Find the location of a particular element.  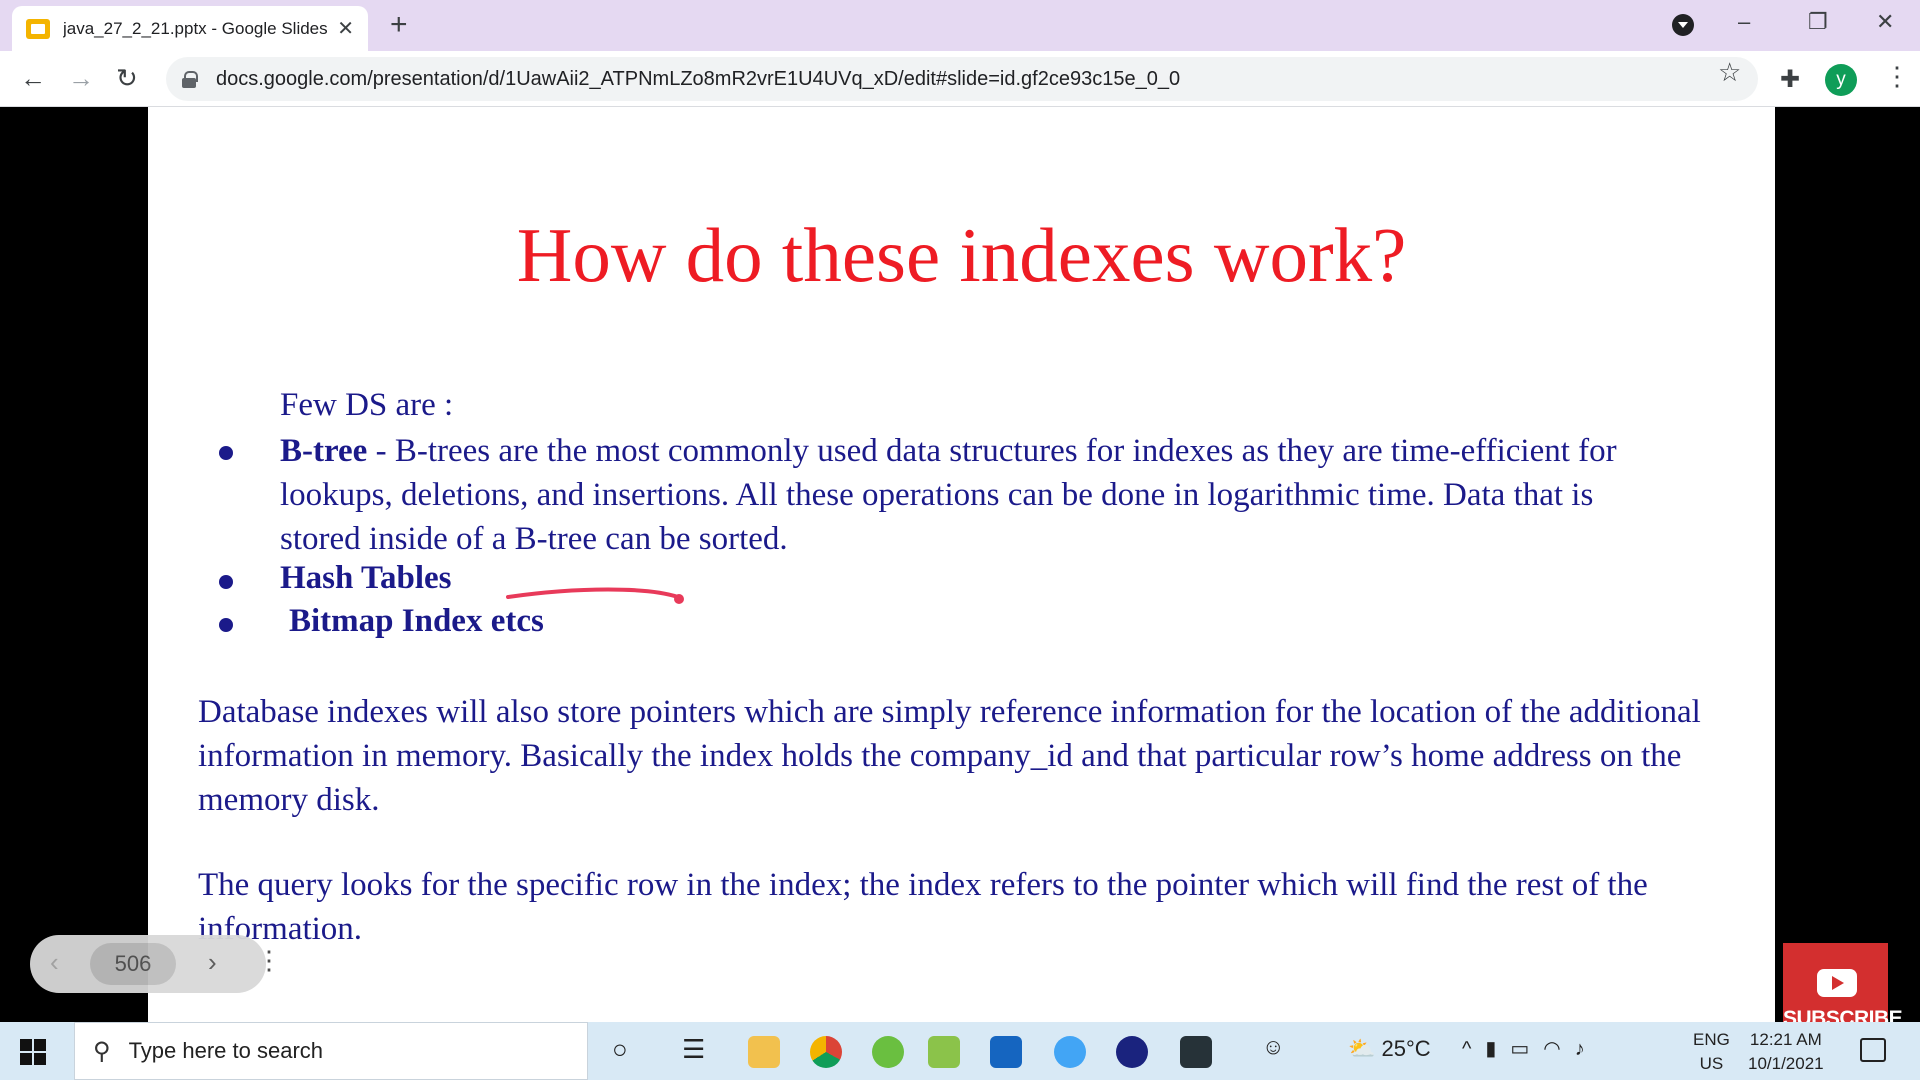

reload-icon: ↻ is located at coordinates (127, 78).